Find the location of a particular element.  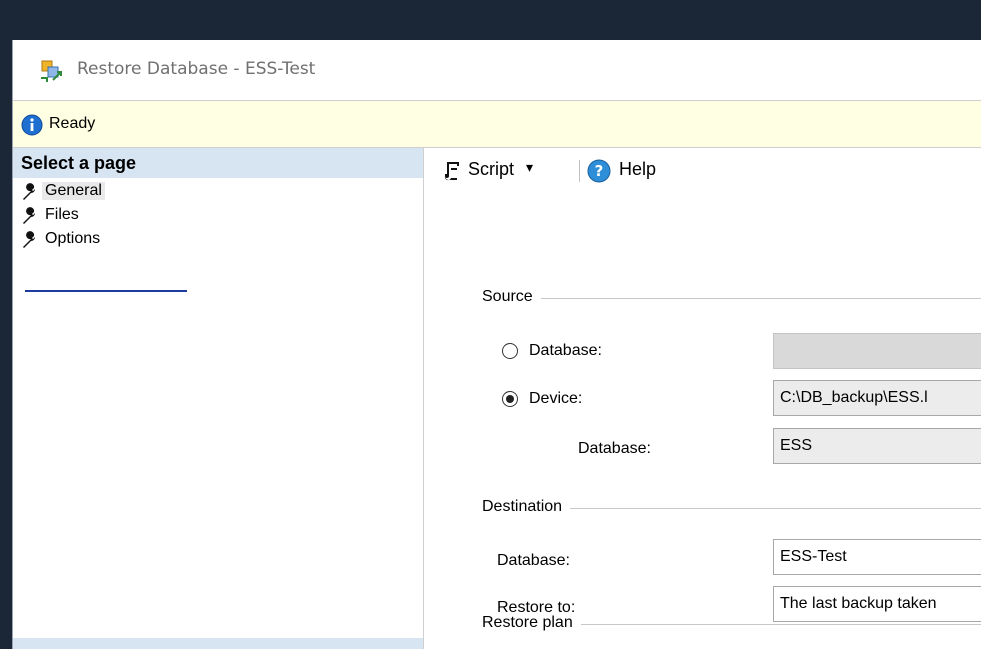

help-label: Help is located at coordinates (638, 169).